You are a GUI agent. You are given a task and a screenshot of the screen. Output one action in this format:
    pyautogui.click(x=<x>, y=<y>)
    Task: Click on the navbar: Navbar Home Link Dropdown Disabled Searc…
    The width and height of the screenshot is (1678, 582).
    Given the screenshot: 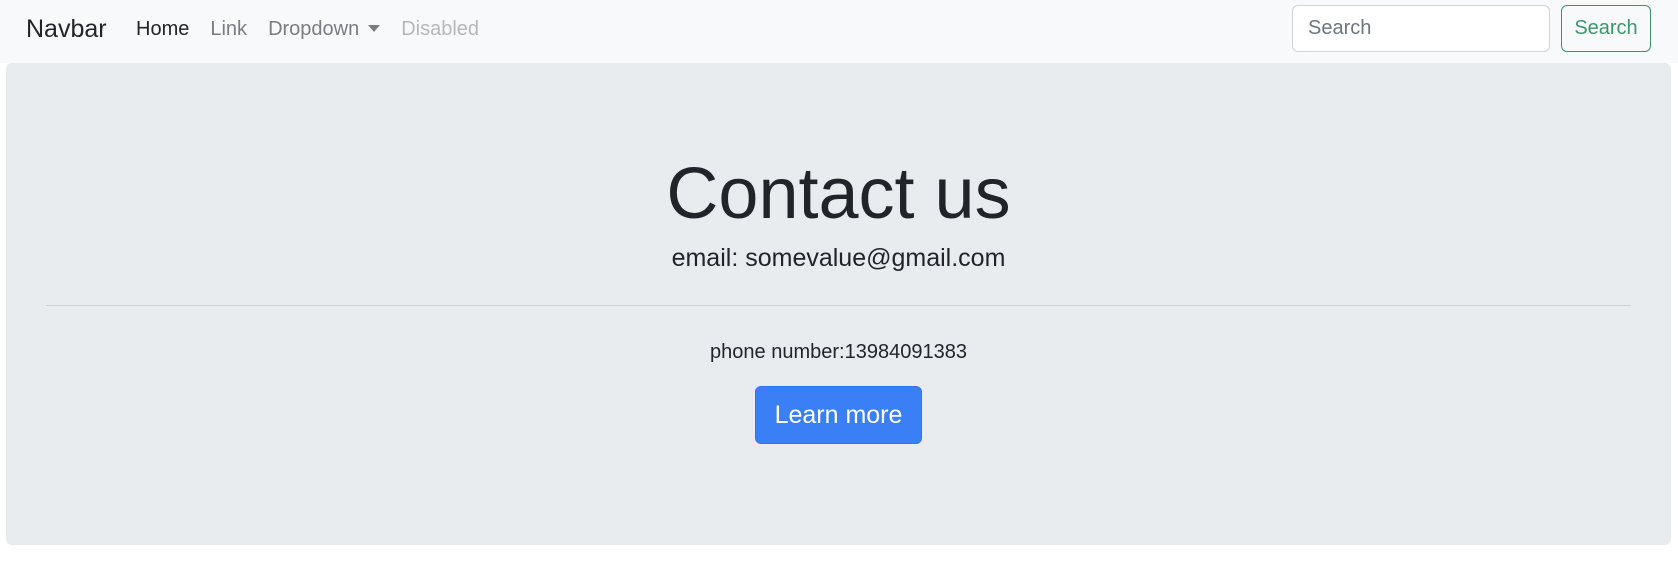 What is the action you would take?
    pyautogui.click(x=839, y=31)
    